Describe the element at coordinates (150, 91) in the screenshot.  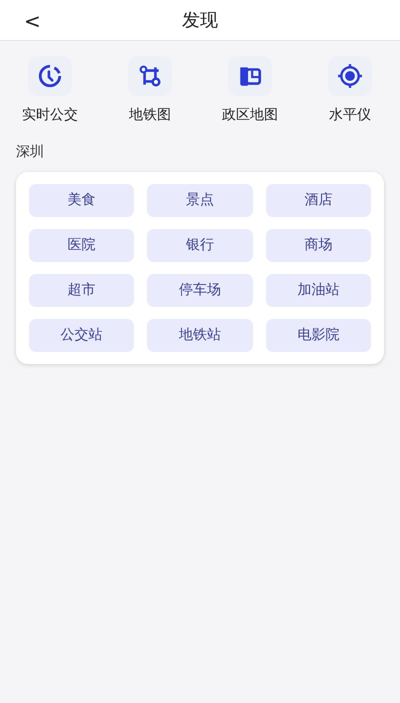
I see `tool-shortcut: 地铁图` at that location.